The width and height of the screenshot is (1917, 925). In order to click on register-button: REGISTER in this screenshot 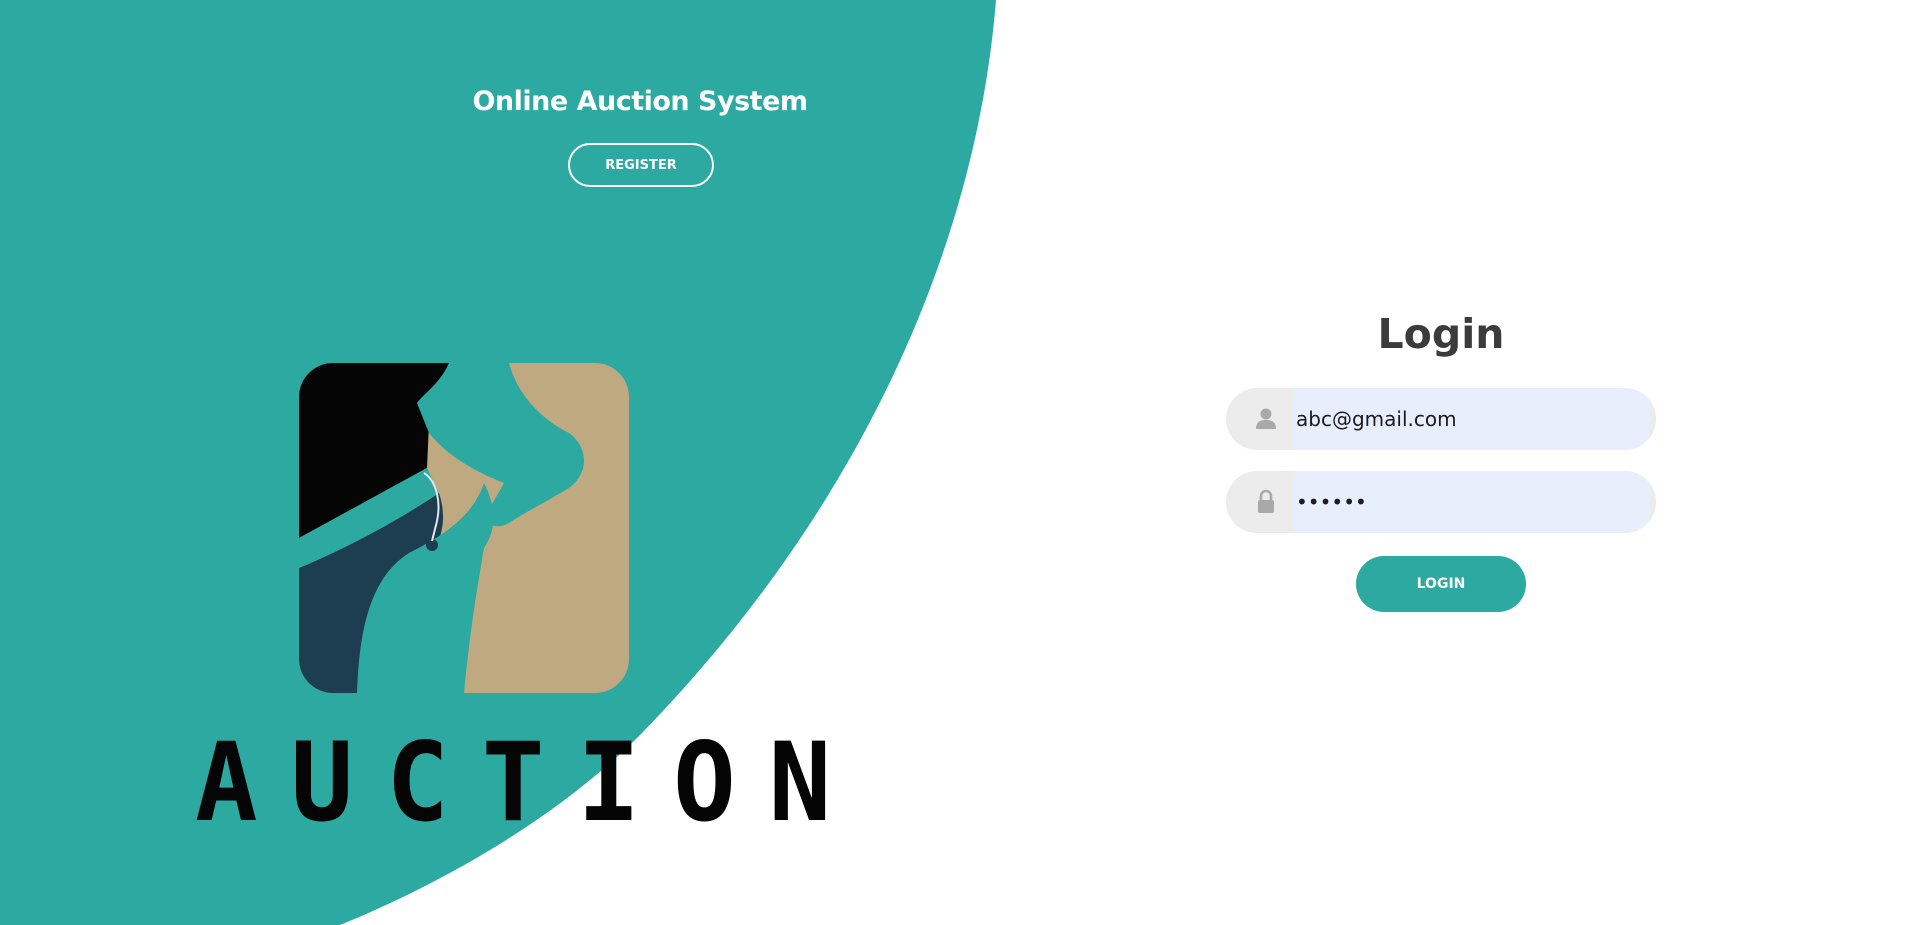, I will do `click(641, 165)`.